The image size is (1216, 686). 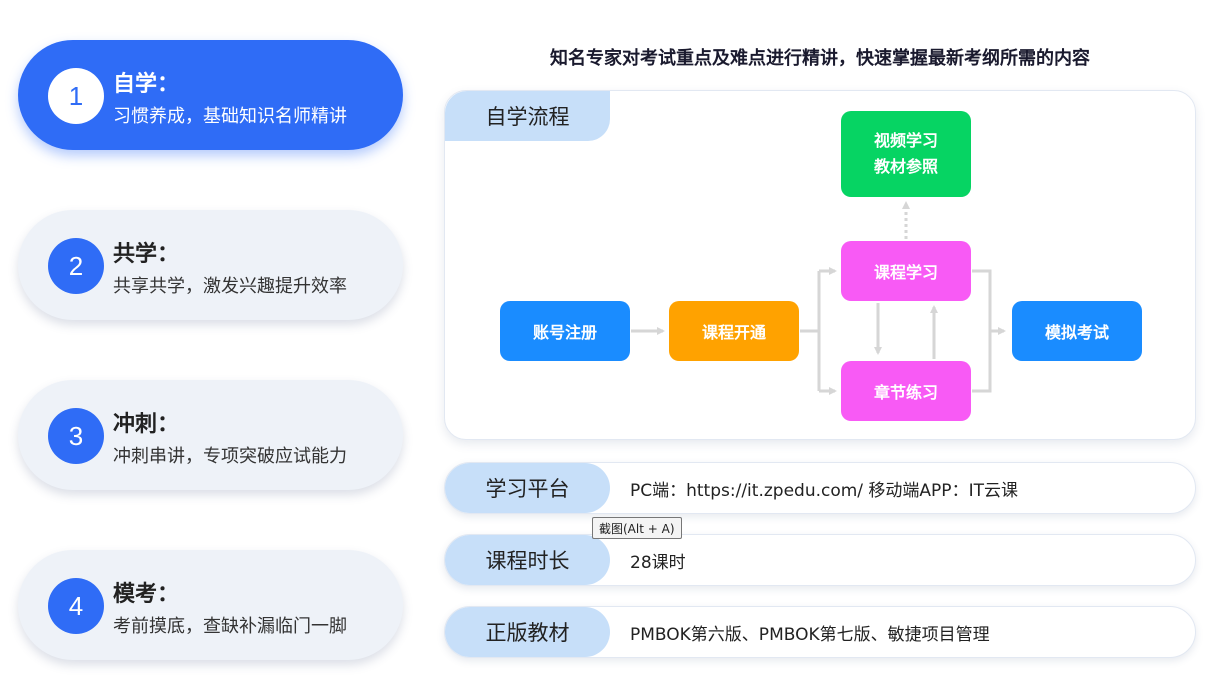 I want to click on step-description: 冲刺串讲，专项突破应试能力, so click(x=230, y=456).